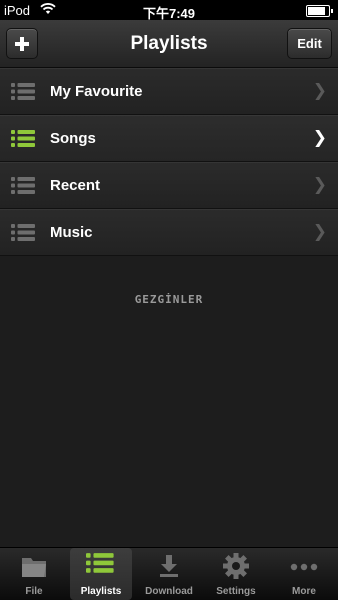  I want to click on tab-label: More, so click(304, 591).